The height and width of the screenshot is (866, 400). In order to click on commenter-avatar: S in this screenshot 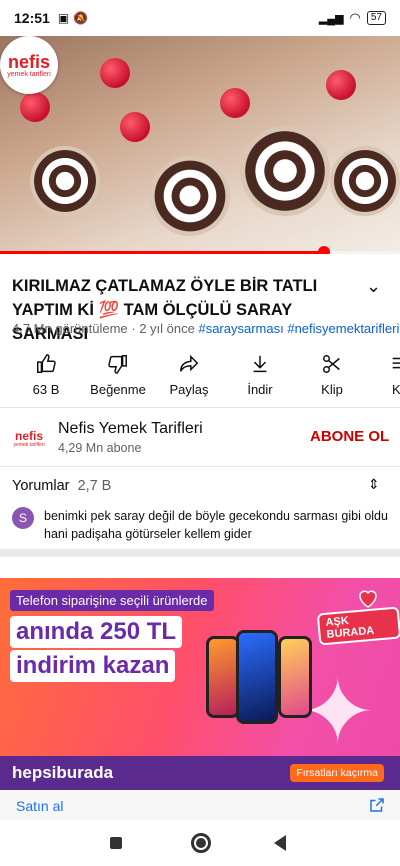, I will do `click(23, 518)`.